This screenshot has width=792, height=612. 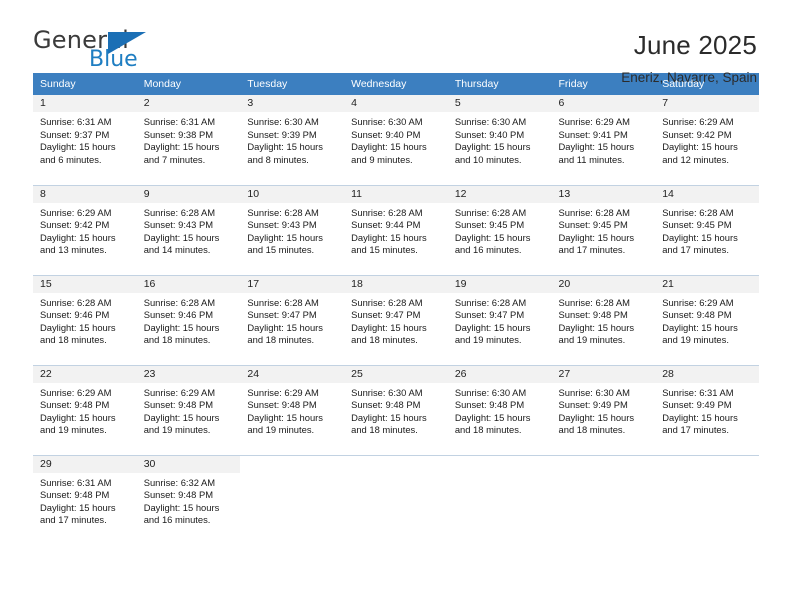 I want to click on general-blue-logo: General Blue, so click(x=103, y=53).